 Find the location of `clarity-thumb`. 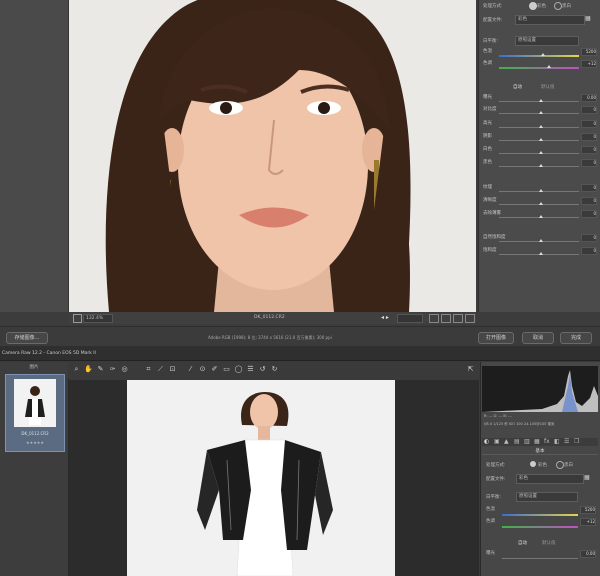

clarity-thumb is located at coordinates (541, 203).